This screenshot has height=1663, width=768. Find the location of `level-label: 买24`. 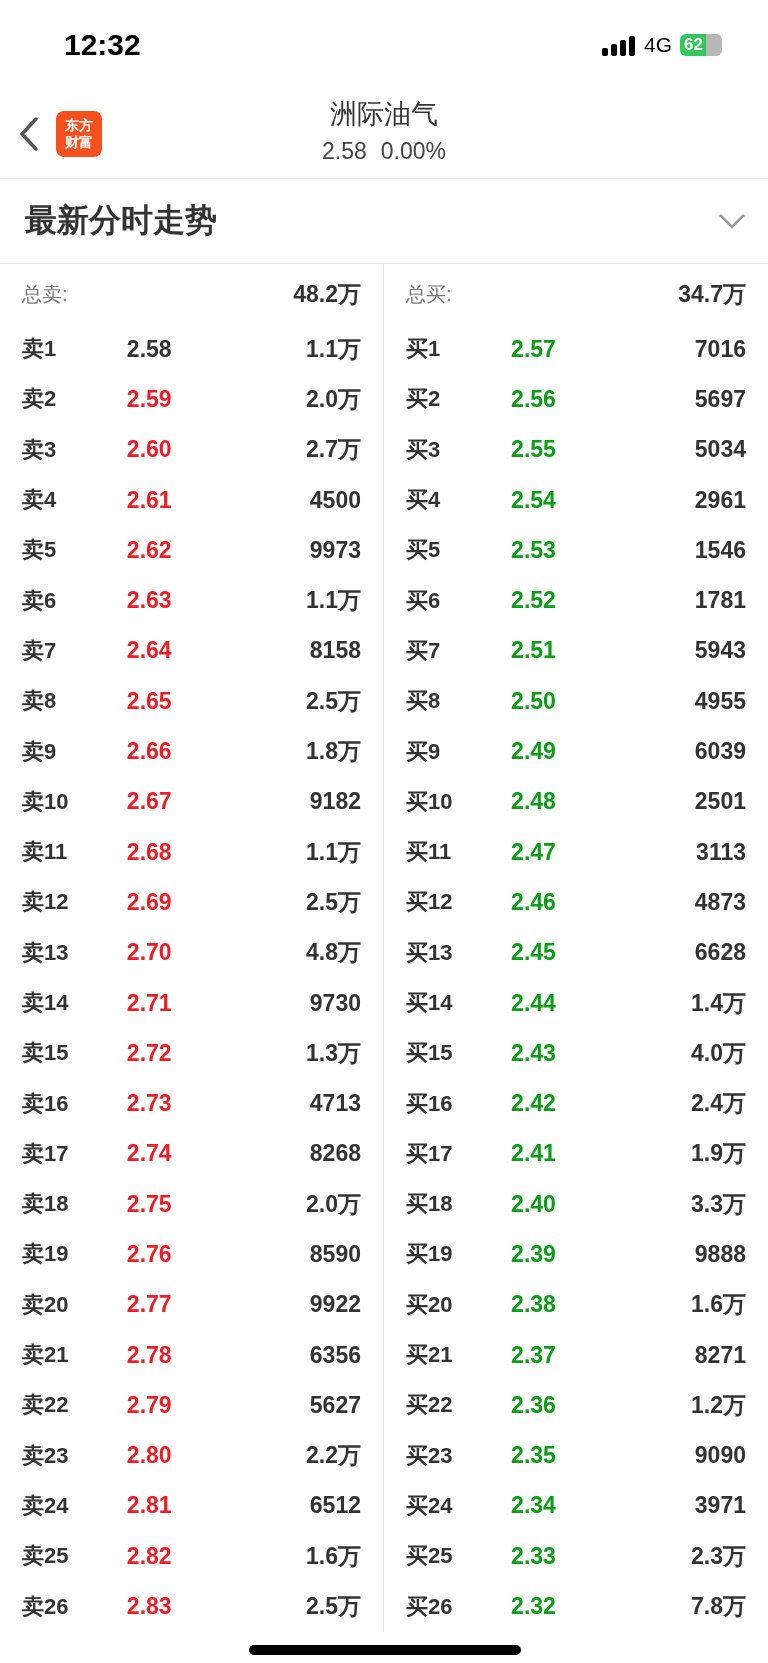

level-label: 买24 is located at coordinates (430, 1505).